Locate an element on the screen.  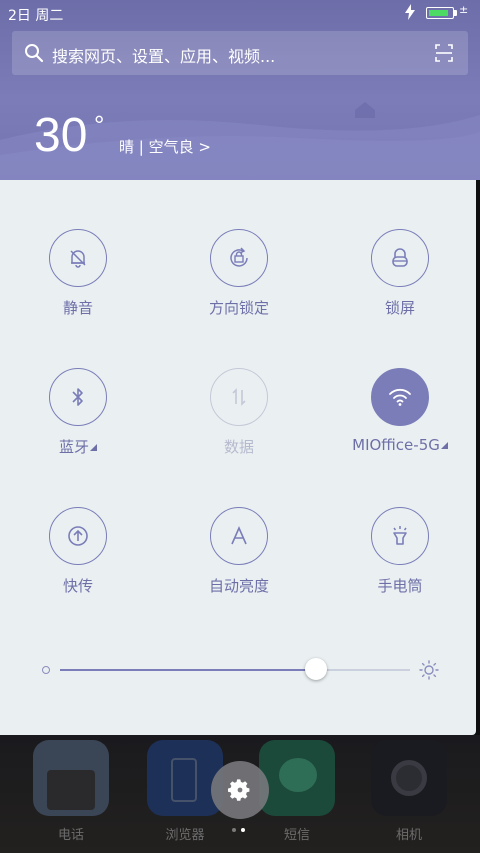
toggle-flashlight-label: 手电筒 is located at coordinates (400, 586).